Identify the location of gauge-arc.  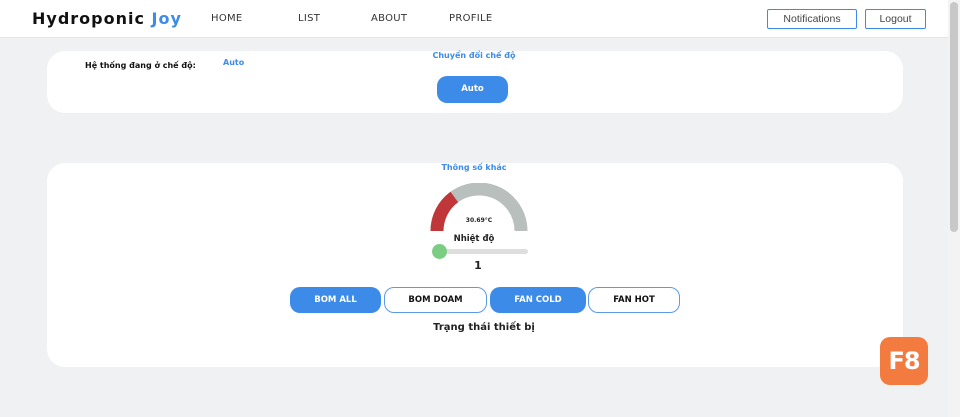
(479, 207).